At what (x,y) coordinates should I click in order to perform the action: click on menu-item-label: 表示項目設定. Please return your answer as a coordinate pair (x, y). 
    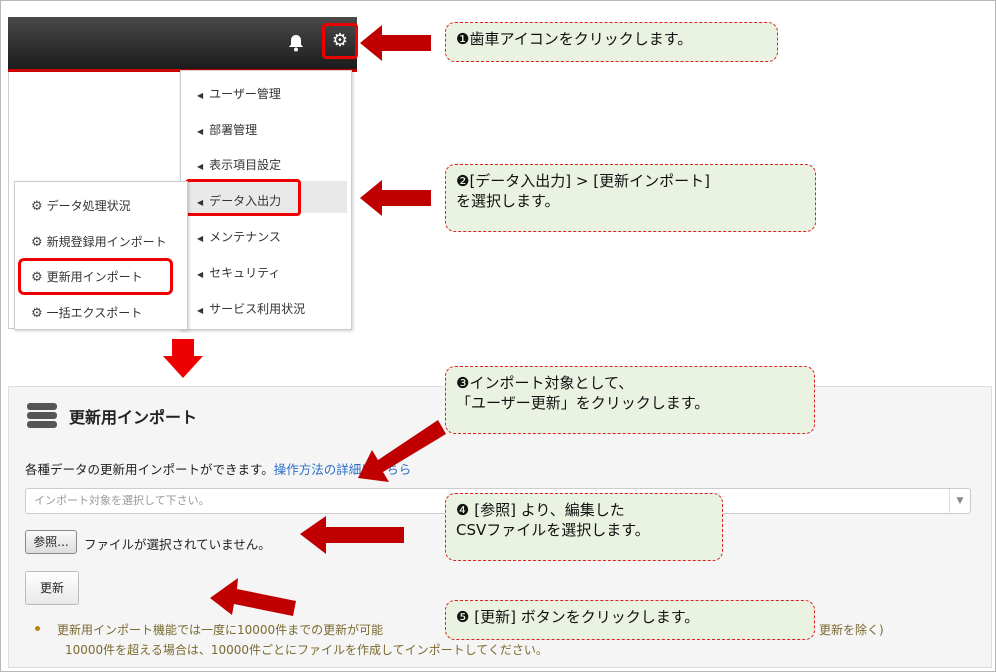
    Looking at the image, I should click on (245, 165).